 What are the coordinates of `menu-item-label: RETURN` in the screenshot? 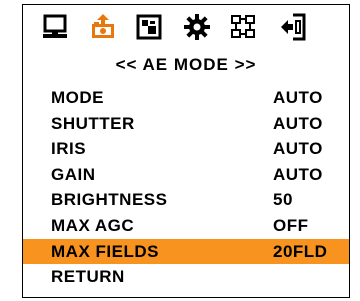 It's located at (88, 277).